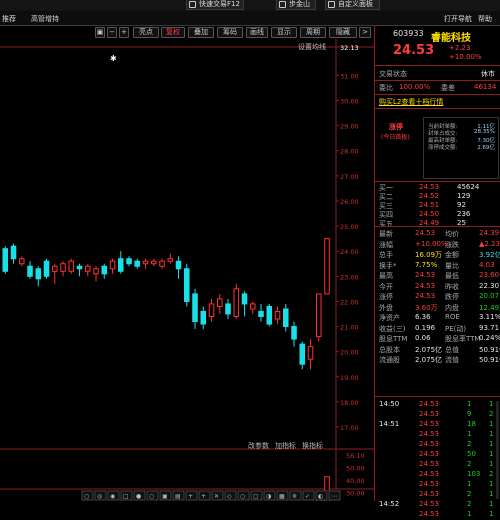 This screenshot has height=520, width=500. What do you see at coordinates (429, 255) in the screenshot?
I see `quote-value: 16.09万` at bounding box center [429, 255].